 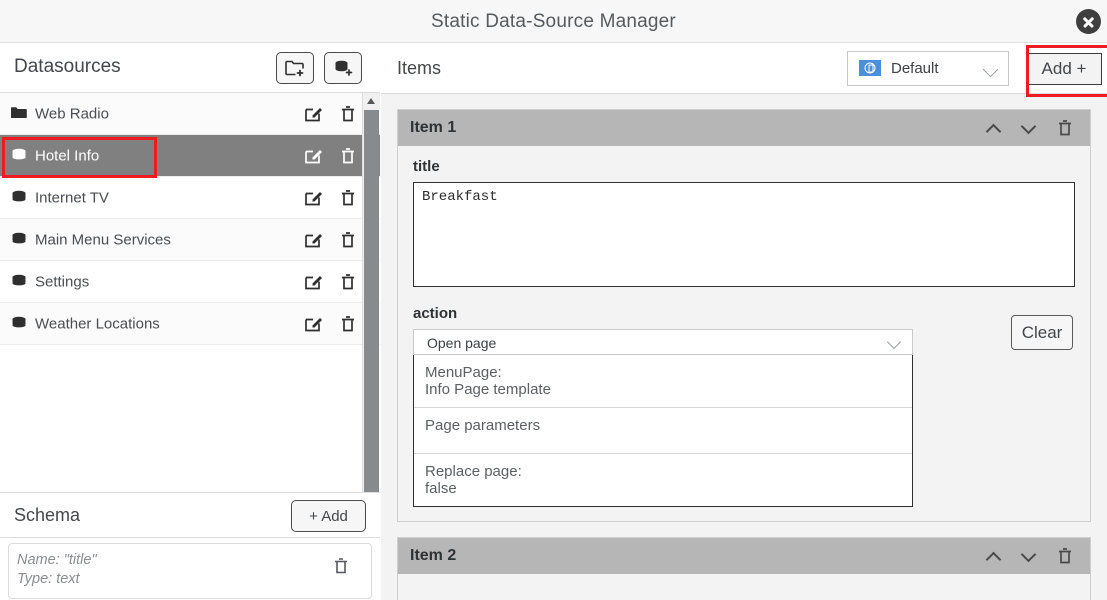 I want to click on action-detail-value: Info Page template, so click(x=488, y=389).